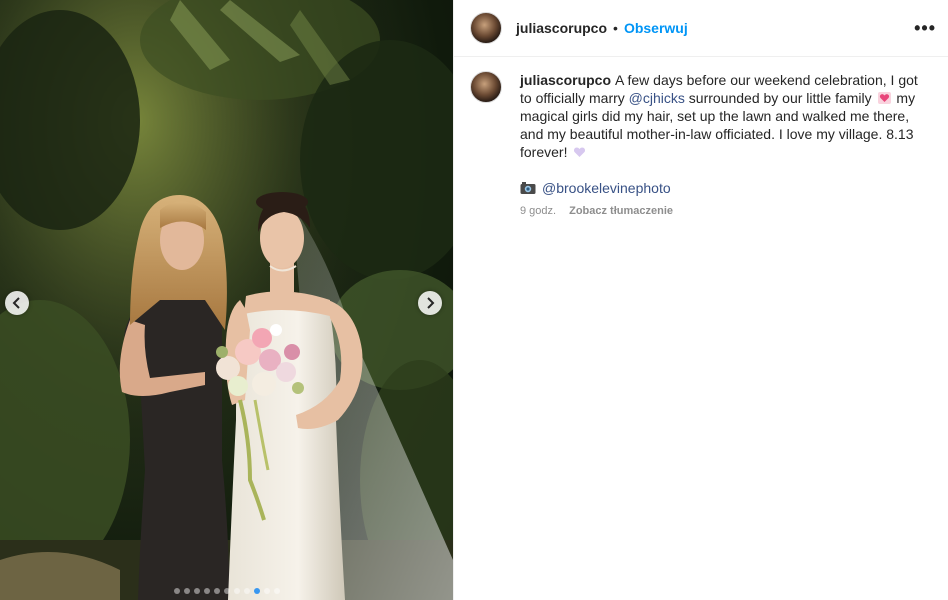  What do you see at coordinates (486, 28) in the screenshot?
I see `avatar` at bounding box center [486, 28].